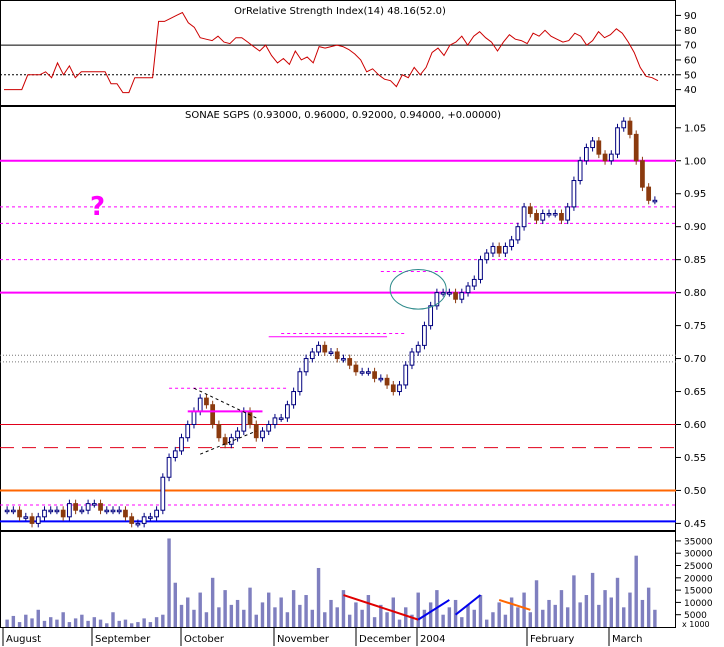 The image size is (724, 647). I want to click on price-tick-label: 0.45, so click(695, 524).